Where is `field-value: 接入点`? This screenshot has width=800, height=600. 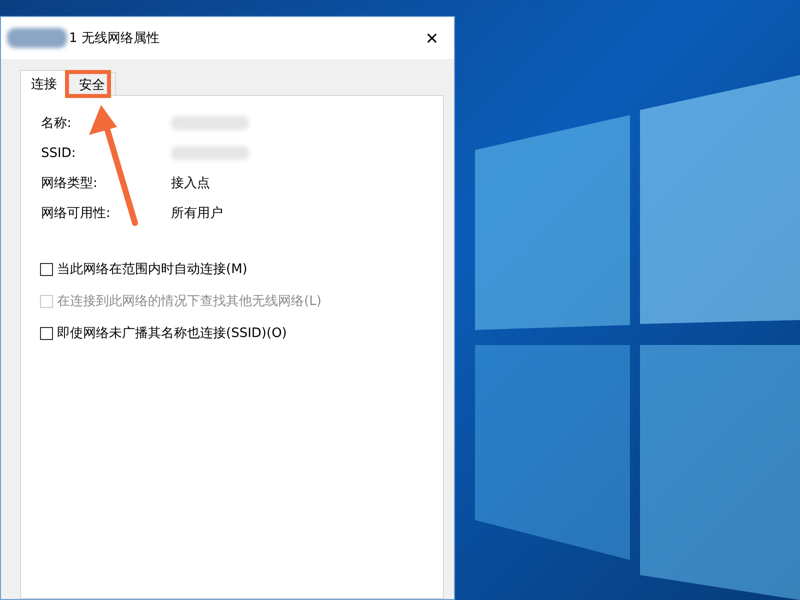 field-value: 接入点 is located at coordinates (190, 183).